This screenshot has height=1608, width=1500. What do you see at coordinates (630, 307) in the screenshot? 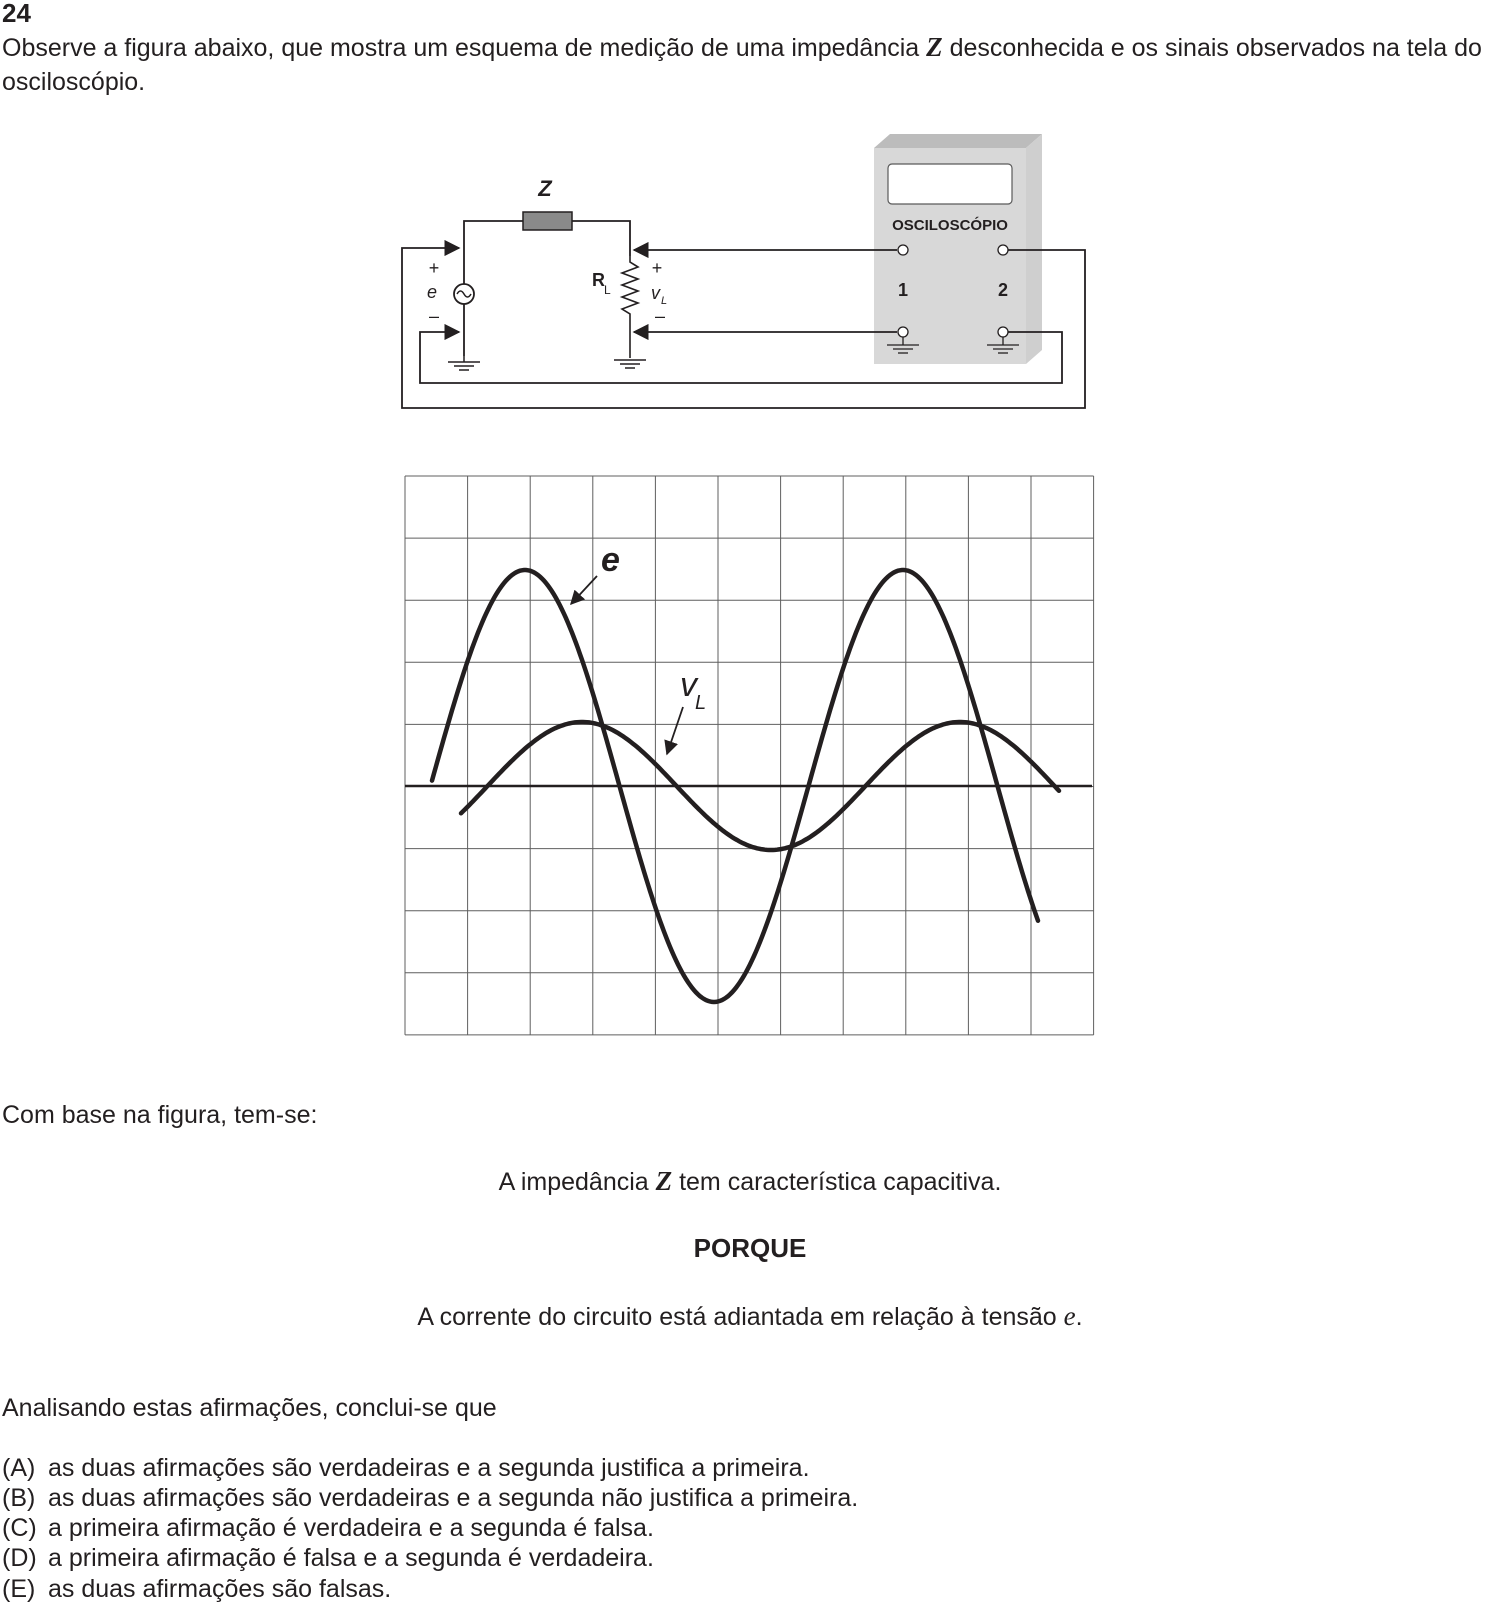
I see `resistor-rl-icon` at bounding box center [630, 307].